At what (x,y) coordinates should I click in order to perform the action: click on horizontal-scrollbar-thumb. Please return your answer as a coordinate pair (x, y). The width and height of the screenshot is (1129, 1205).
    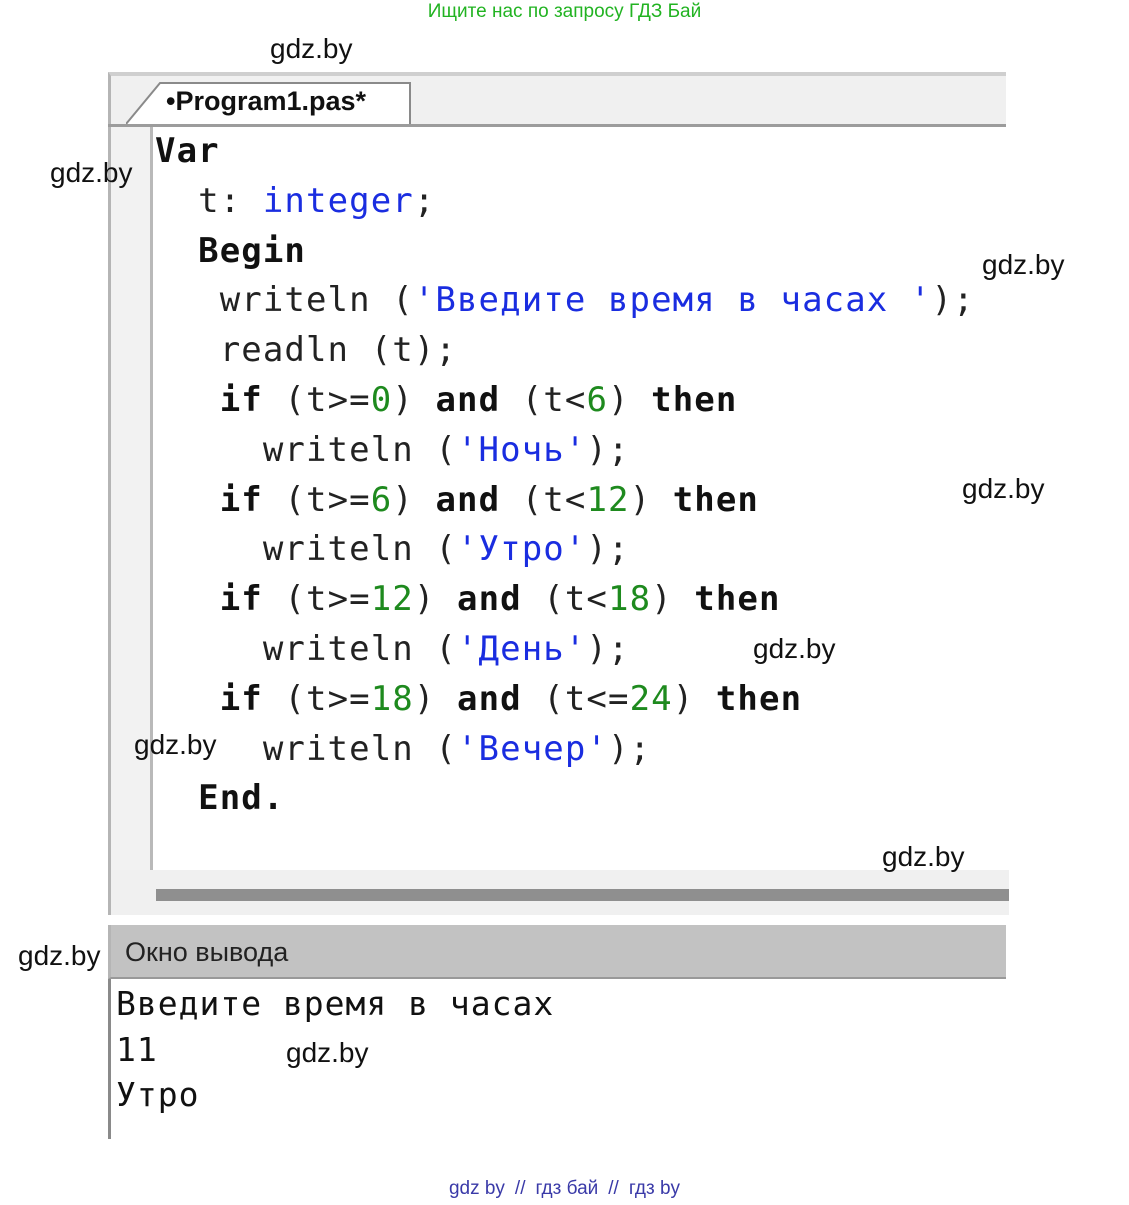
    Looking at the image, I should click on (582, 895).